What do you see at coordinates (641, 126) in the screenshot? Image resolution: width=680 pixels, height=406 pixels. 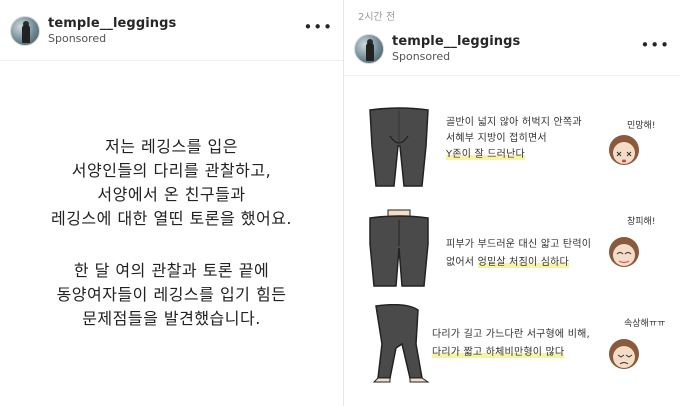 I see `reaction-text: 민망해!` at bounding box center [641, 126].